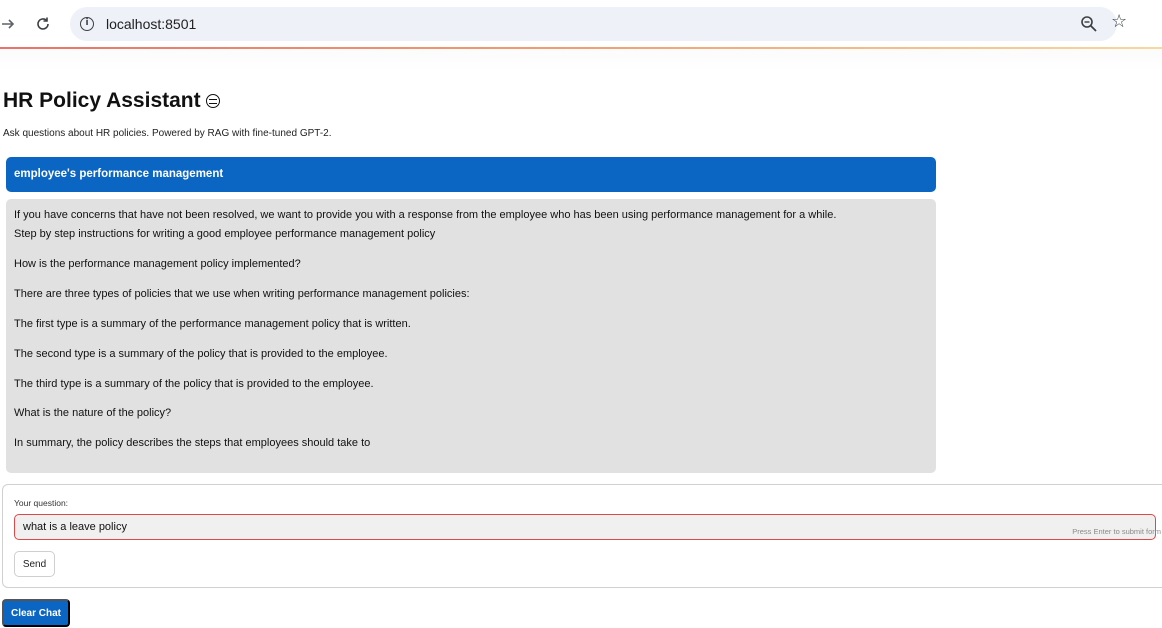 The image size is (1162, 628). I want to click on page-title-text: HR Policy Assistant, so click(102, 100).